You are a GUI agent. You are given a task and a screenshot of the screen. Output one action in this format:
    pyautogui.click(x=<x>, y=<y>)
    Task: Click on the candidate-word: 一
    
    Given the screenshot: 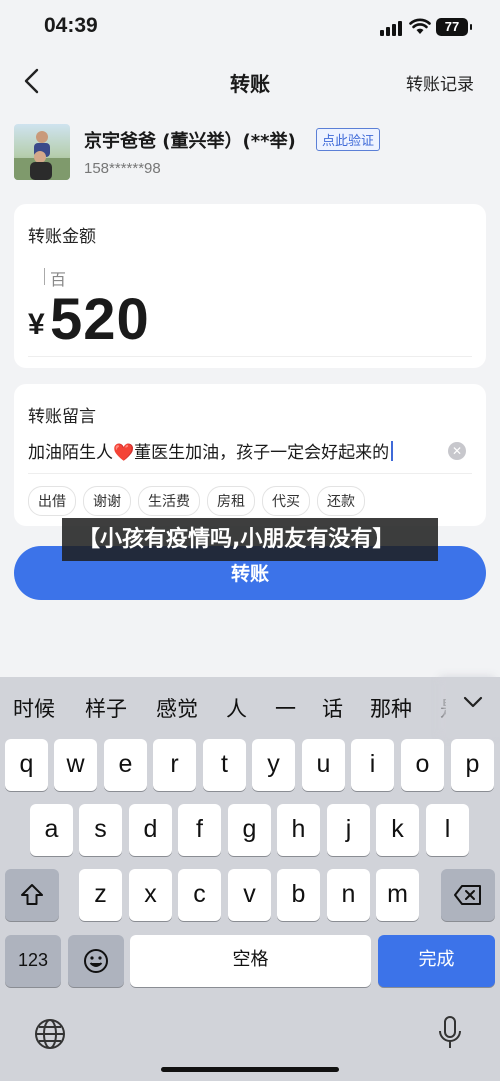 What is the action you would take?
    pyautogui.click(x=285, y=708)
    